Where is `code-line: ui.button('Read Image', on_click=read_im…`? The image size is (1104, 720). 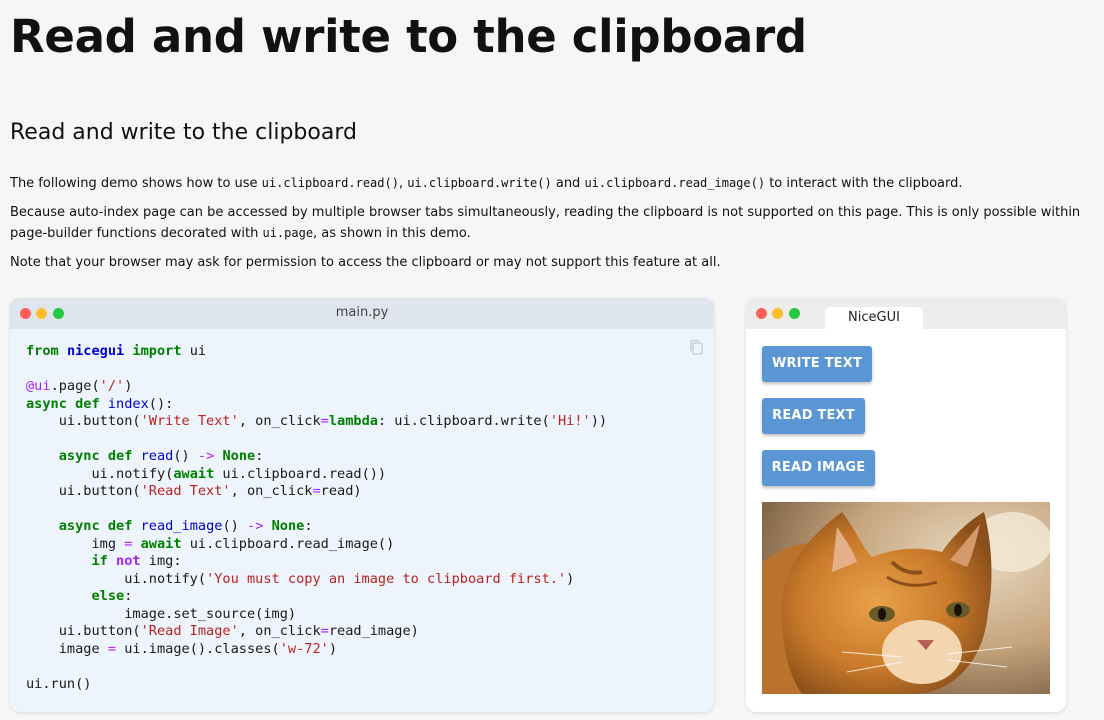 code-line: ui.button('Read Image', on_click=read_im… is located at coordinates (222, 631).